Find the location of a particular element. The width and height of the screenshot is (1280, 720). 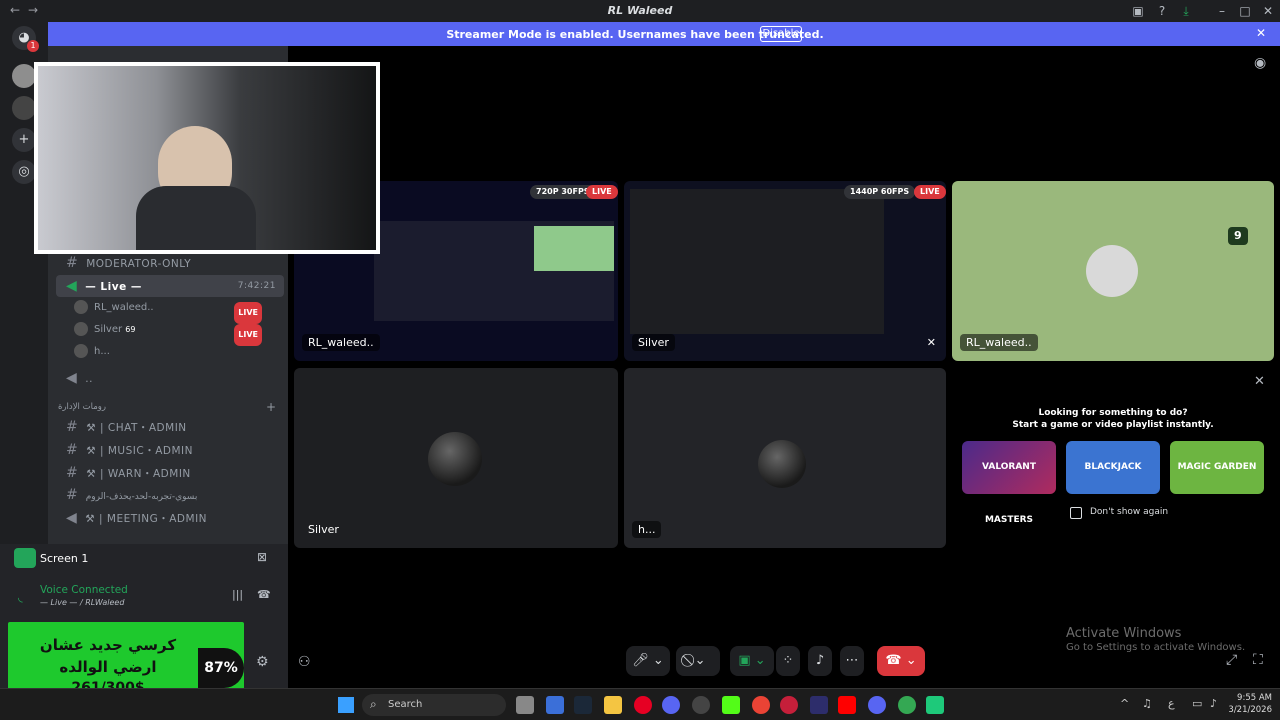

live-badge: LIVE is located at coordinates (930, 192).